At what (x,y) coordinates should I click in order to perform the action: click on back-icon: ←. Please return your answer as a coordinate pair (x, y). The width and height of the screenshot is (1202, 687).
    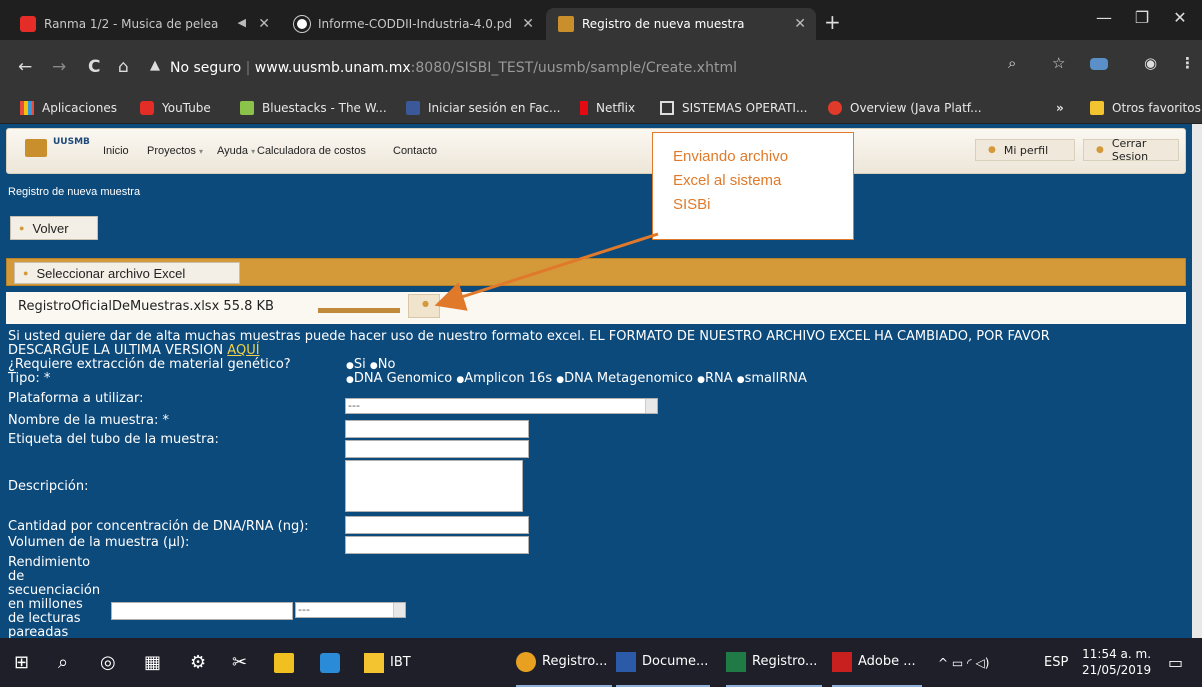
    Looking at the image, I should click on (25, 67).